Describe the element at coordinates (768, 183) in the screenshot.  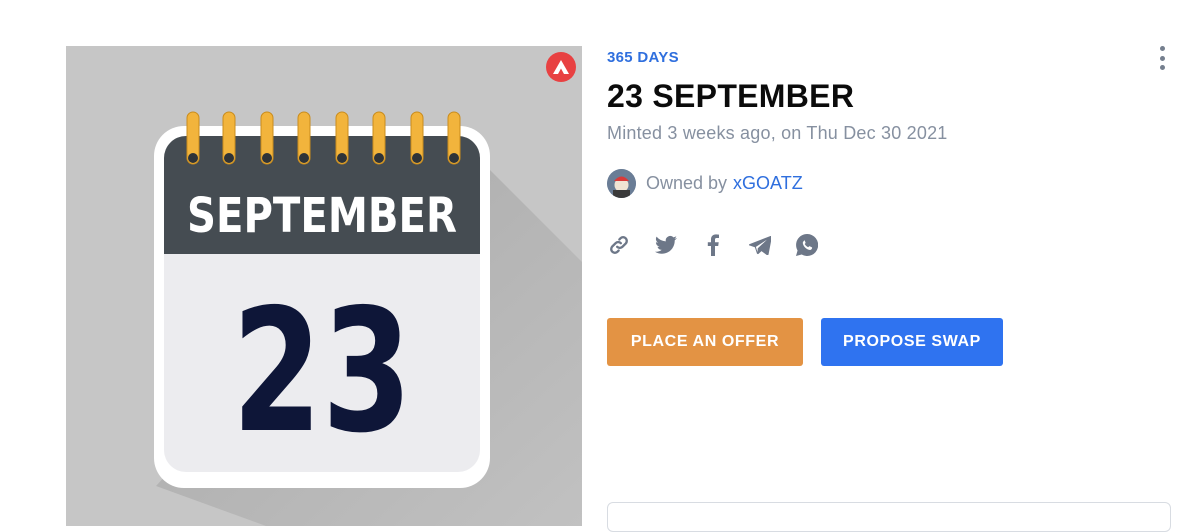
I see `owner-link: xGOATZ` at that location.